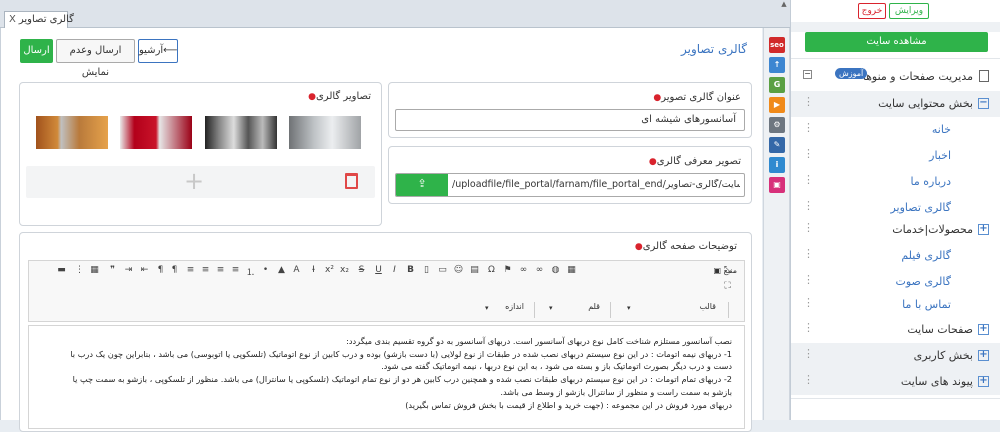 The width and height of the screenshot is (1000, 432). Describe the element at coordinates (281, 270) in the screenshot. I see `bg-color-icon: ▲` at that location.